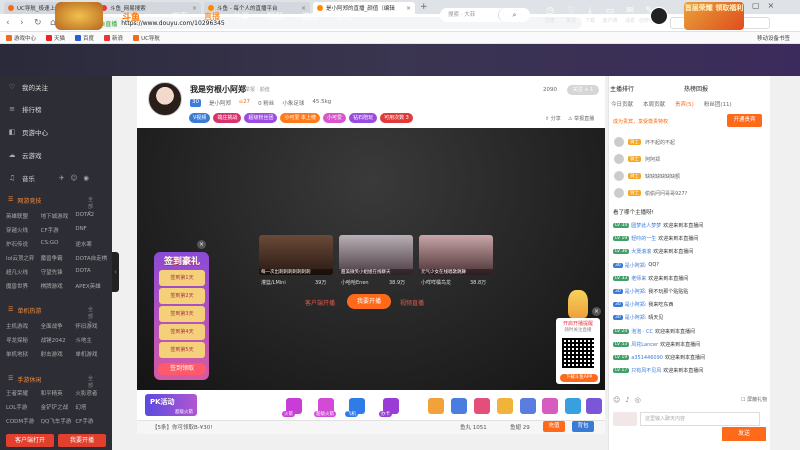 Image resolution: width=800 pixels, height=450 pixels. Describe the element at coordinates (610, 15) in the screenshot. I see `client-button: ▭ 客户端` at that location.